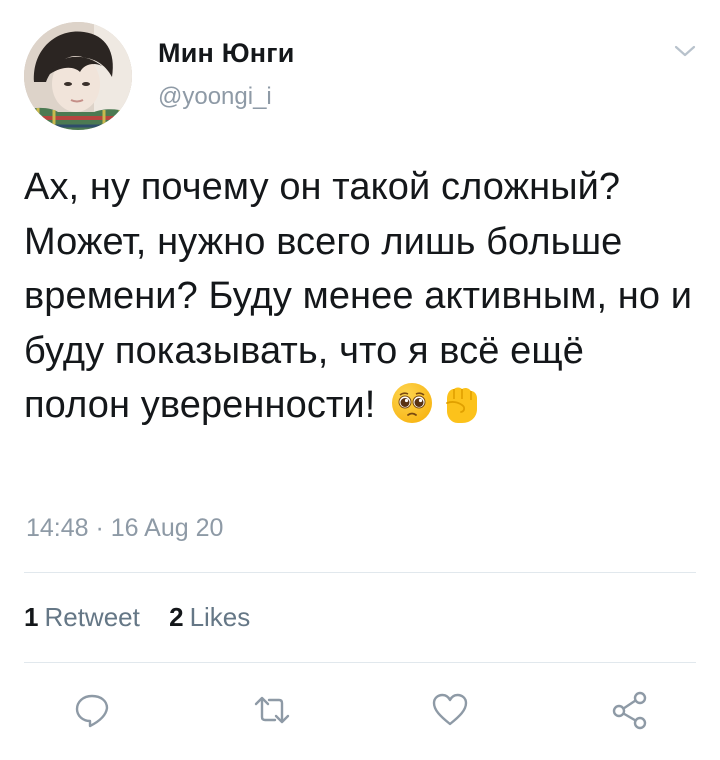 This screenshot has width=720, height=760. Describe the element at coordinates (226, 74) in the screenshot. I see `author-block: Мин Юнги @yoongi_i` at that location.